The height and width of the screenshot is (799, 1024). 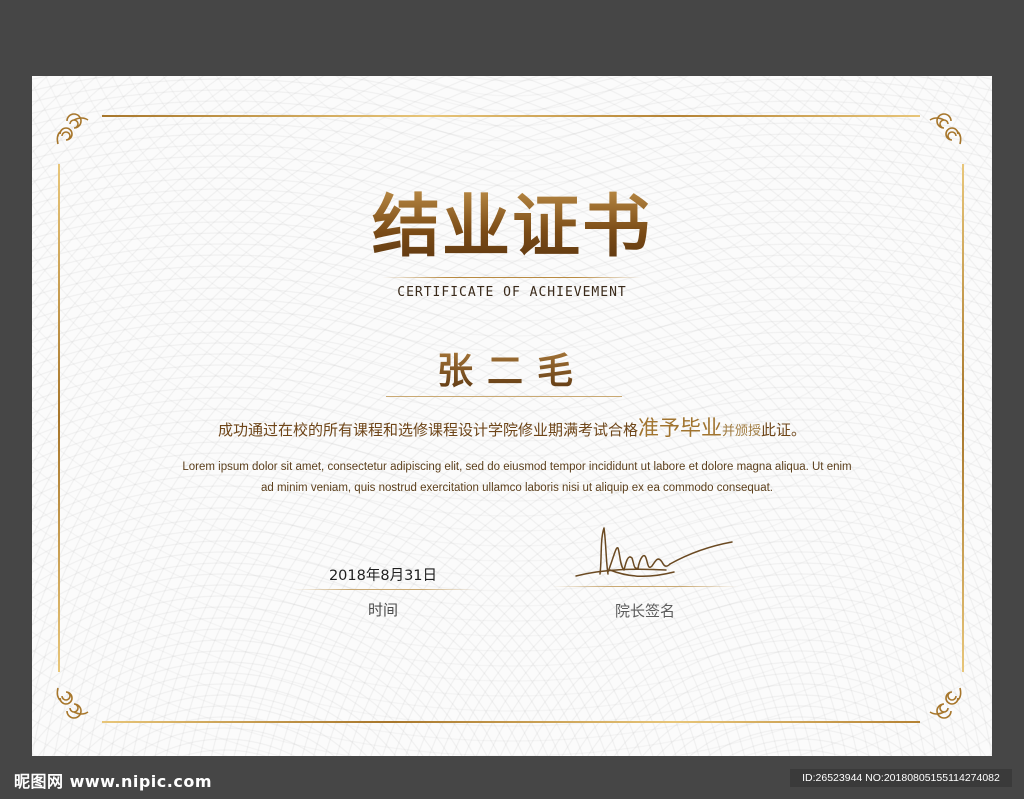 I want to click on date-value: 2018年8月31日, so click(x=383, y=576).